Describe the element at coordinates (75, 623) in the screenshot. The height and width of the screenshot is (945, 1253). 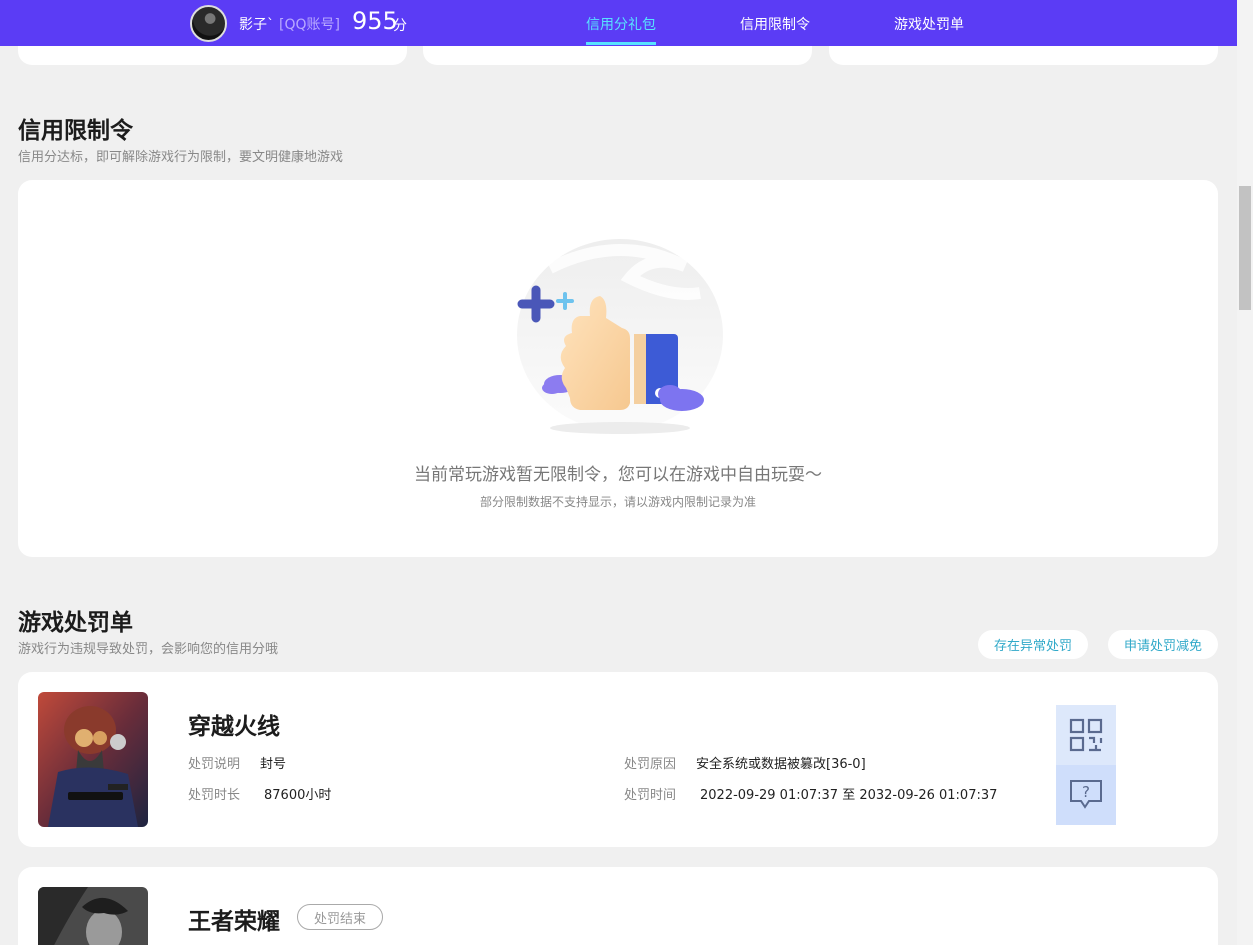
I see `penalty-section-title: 游戏处罚单` at that location.